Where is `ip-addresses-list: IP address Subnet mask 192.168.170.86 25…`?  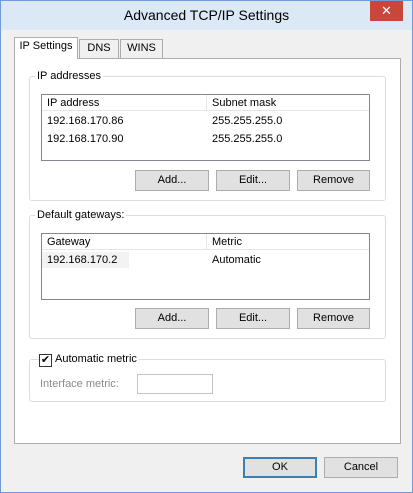
ip-addresses-list: IP address Subnet mask 192.168.170.86 25… is located at coordinates (205, 127).